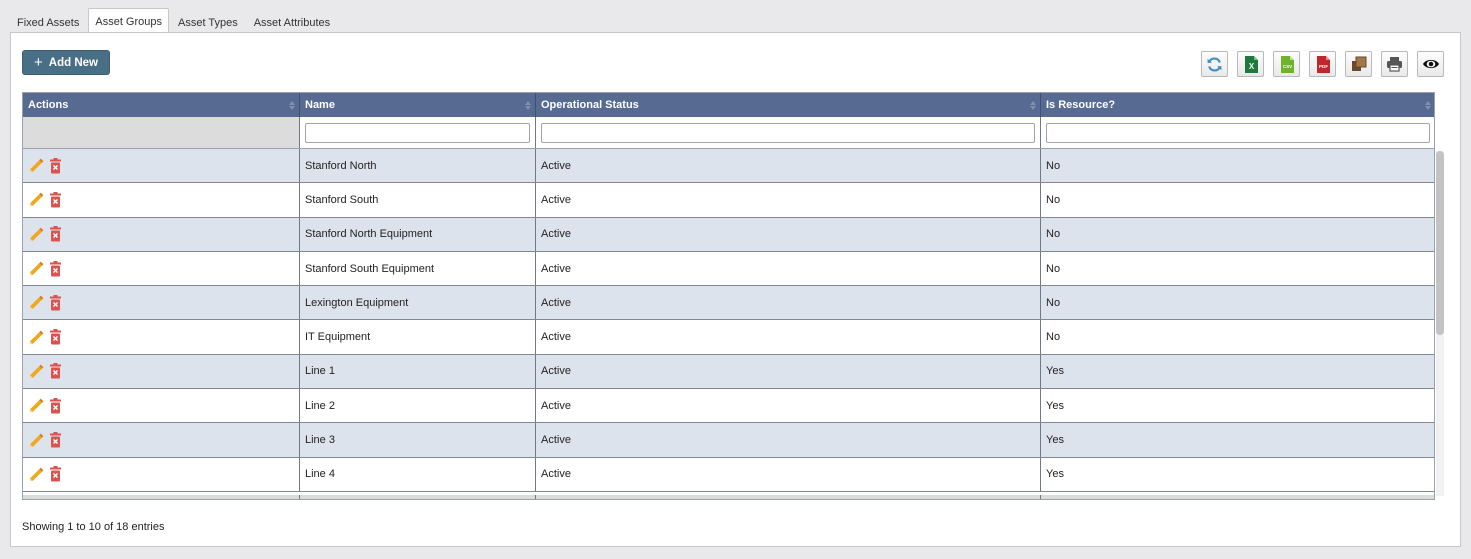 The width and height of the screenshot is (1471, 559). Describe the element at coordinates (590, 105) in the screenshot. I see `column-header-label: Operational Status` at that location.